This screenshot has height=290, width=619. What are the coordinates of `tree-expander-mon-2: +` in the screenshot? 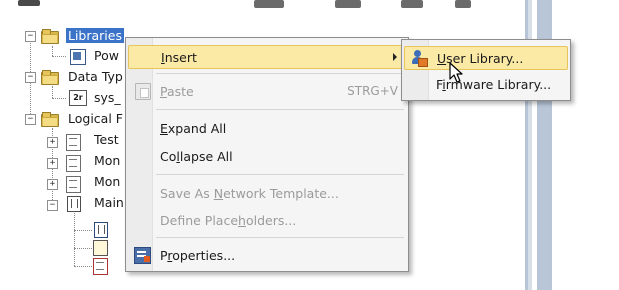 It's located at (52, 184).